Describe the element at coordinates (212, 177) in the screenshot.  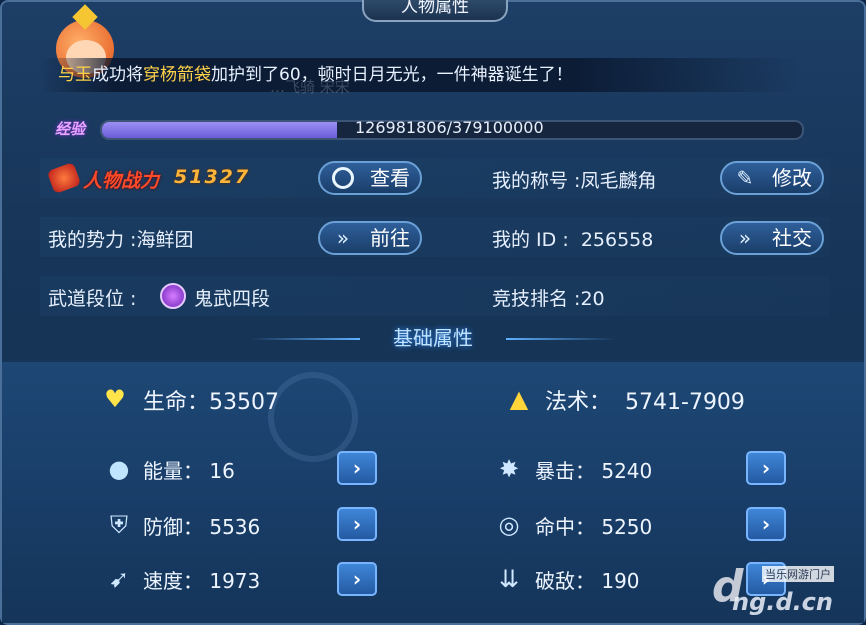
I see `power-value: 51327` at that location.